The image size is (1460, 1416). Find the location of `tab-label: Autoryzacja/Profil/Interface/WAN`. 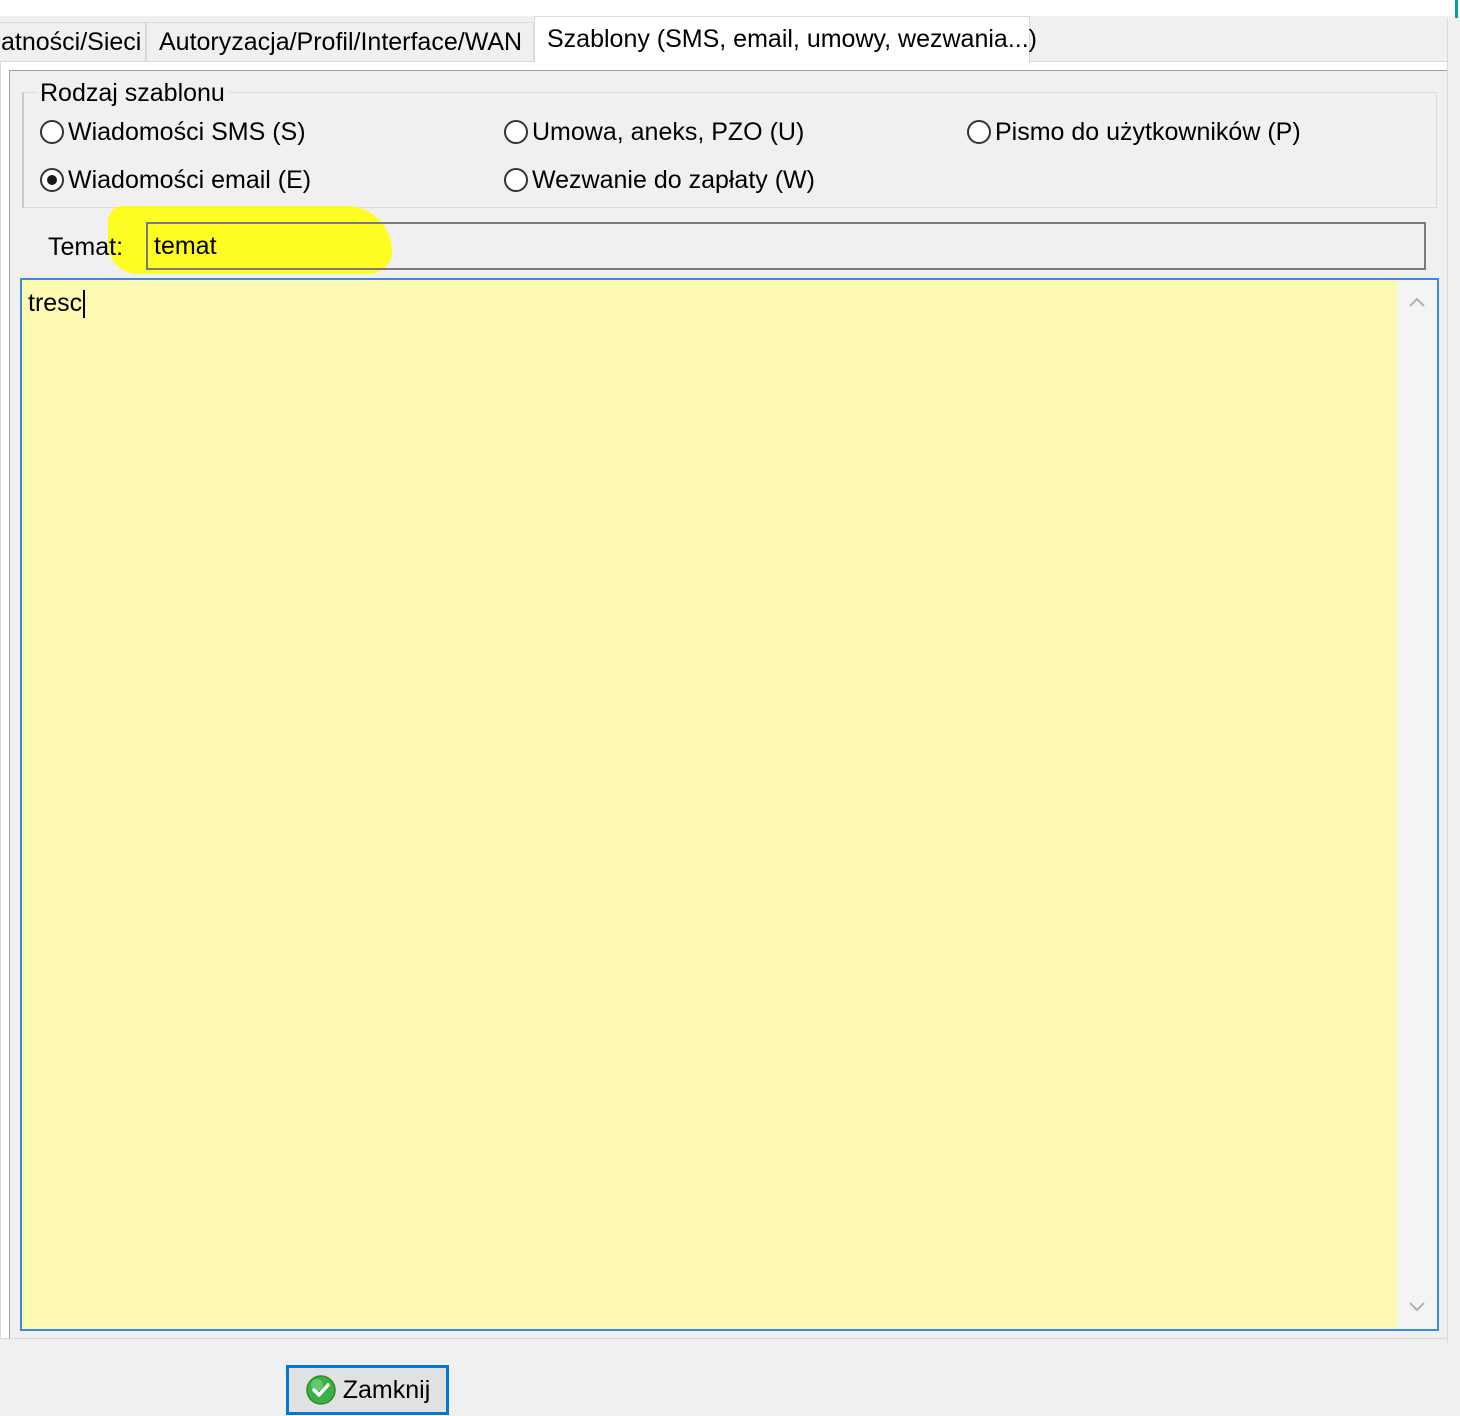

tab-label: Autoryzacja/Profil/Interface/WAN is located at coordinates (341, 42).